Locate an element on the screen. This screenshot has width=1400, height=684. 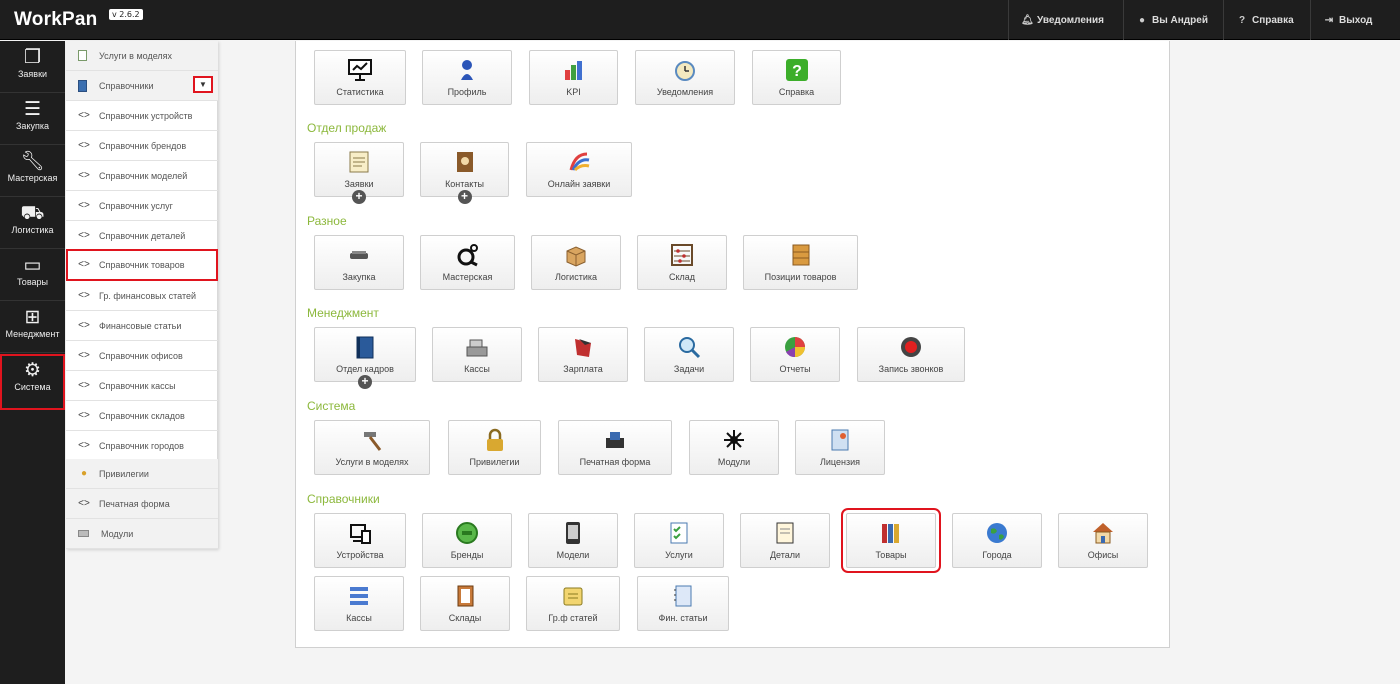
tile-notifications: Уведомления is located at coordinates (685, 77).